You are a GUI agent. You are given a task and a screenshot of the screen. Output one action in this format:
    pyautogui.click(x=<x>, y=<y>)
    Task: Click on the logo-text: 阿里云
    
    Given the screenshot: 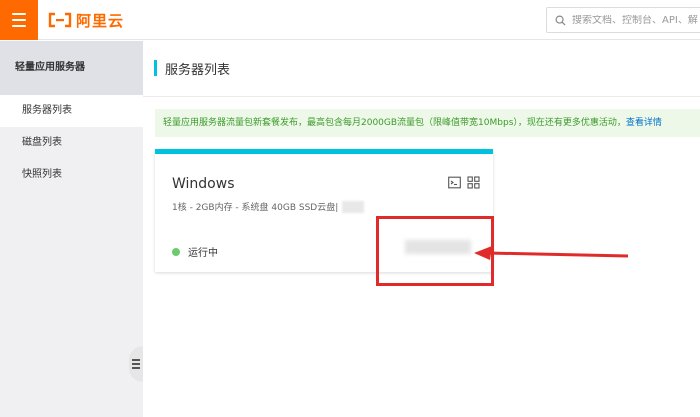 What is the action you would take?
    pyautogui.click(x=100, y=20)
    